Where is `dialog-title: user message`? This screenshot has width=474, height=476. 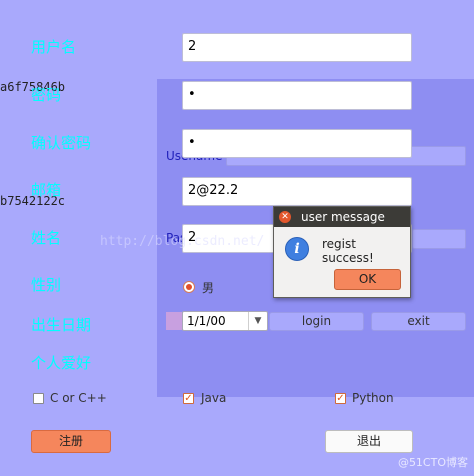 dialog-title: user message is located at coordinates (343, 217).